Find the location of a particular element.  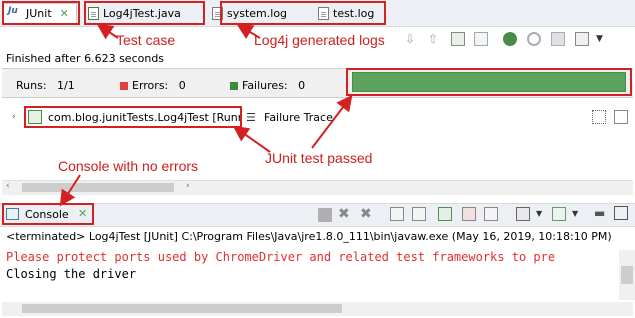

arrow-console is located at coordinates (70, 190).